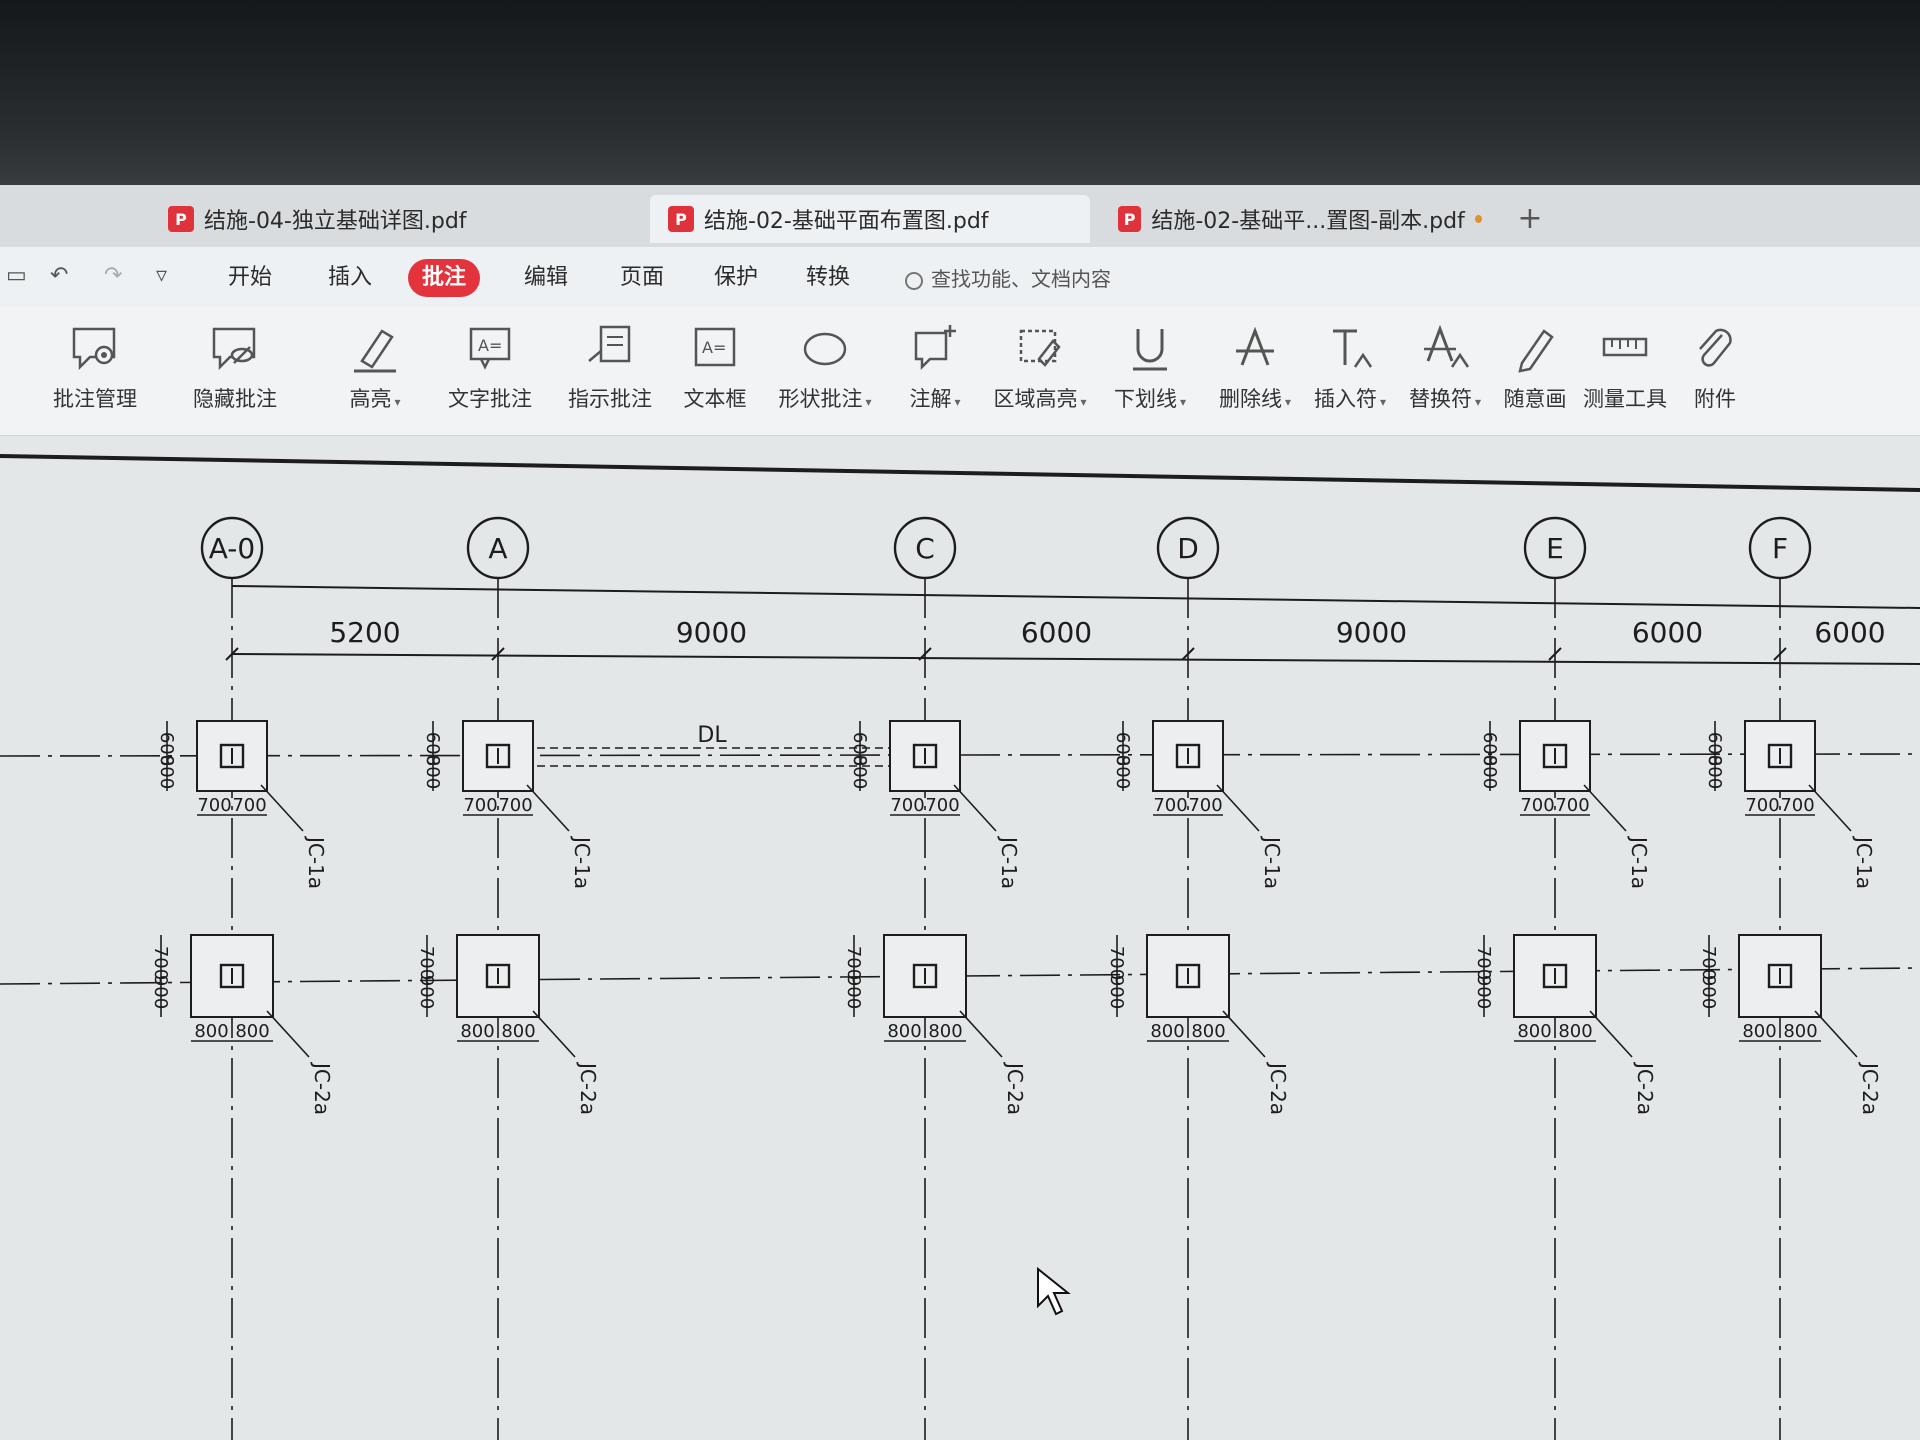 The width and height of the screenshot is (1920, 1440). Describe the element at coordinates (1780, 548) in the screenshot. I see `axis-label-F: F` at that location.